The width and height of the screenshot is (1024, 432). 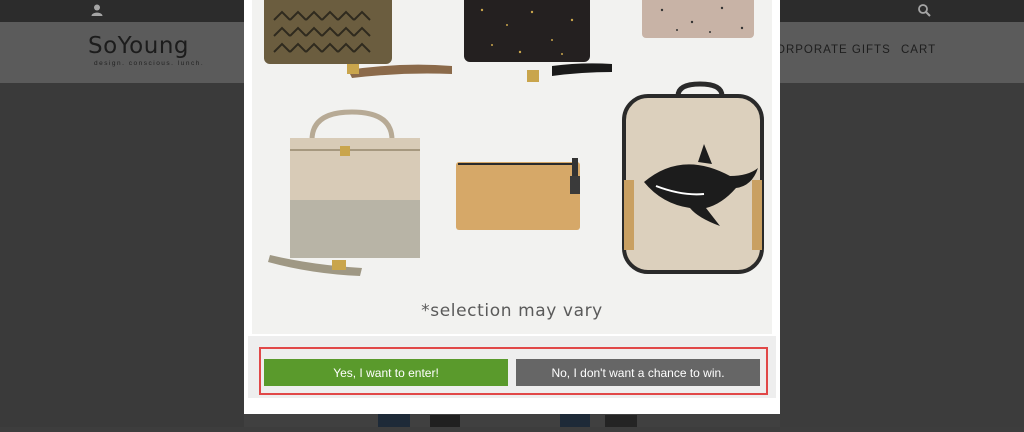 I want to click on user-icon, so click(x=97, y=10).